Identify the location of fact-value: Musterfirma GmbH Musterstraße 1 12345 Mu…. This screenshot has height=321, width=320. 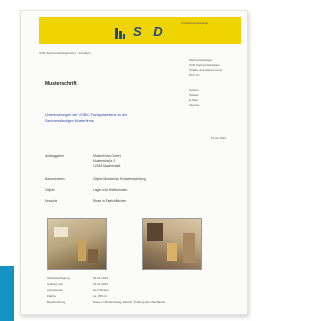
(107, 161).